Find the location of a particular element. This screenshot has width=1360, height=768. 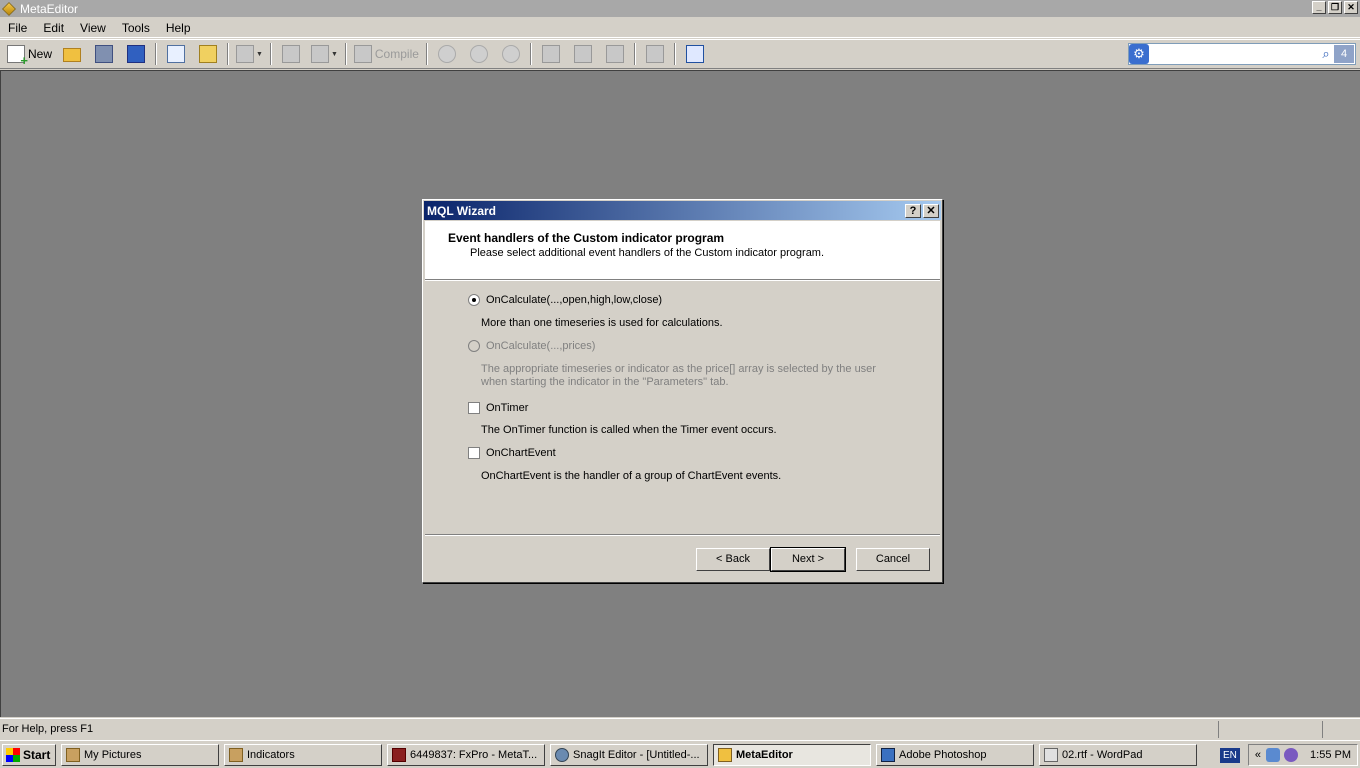

metaeditor-app-icon is located at coordinates (9, 8).